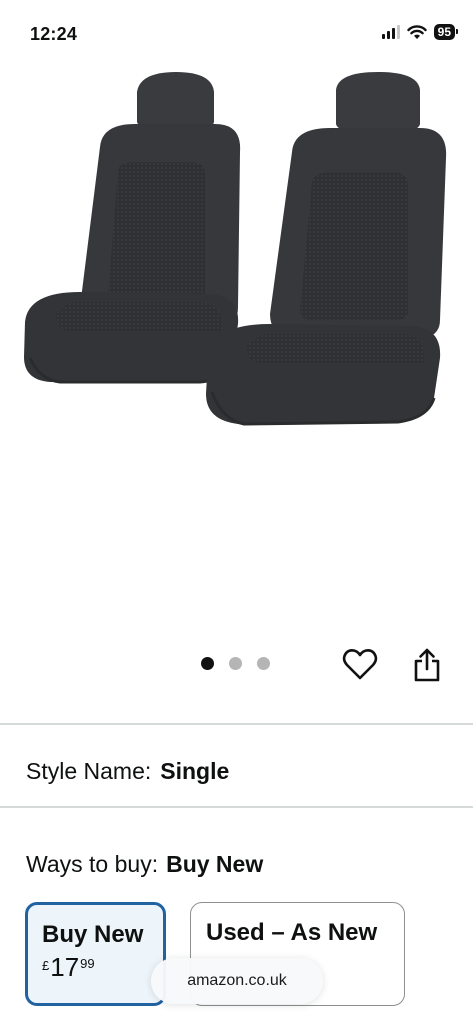 The height and width of the screenshot is (1024, 473). What do you see at coordinates (195, 771) in the screenshot?
I see `style-name-value: Single` at bounding box center [195, 771].